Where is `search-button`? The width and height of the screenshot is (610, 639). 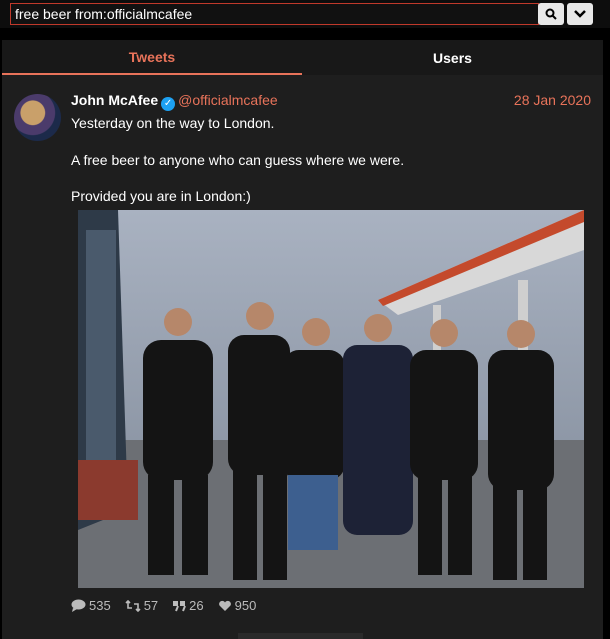
search-button is located at coordinates (551, 14).